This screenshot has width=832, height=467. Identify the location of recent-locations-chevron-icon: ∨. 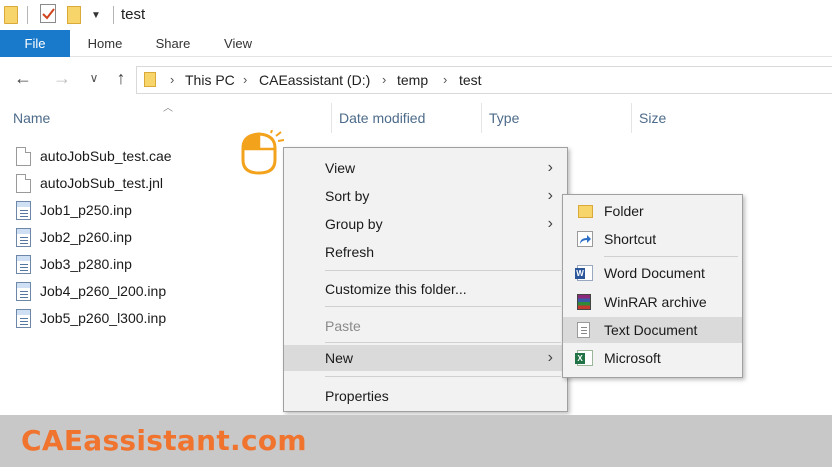
(94, 78).